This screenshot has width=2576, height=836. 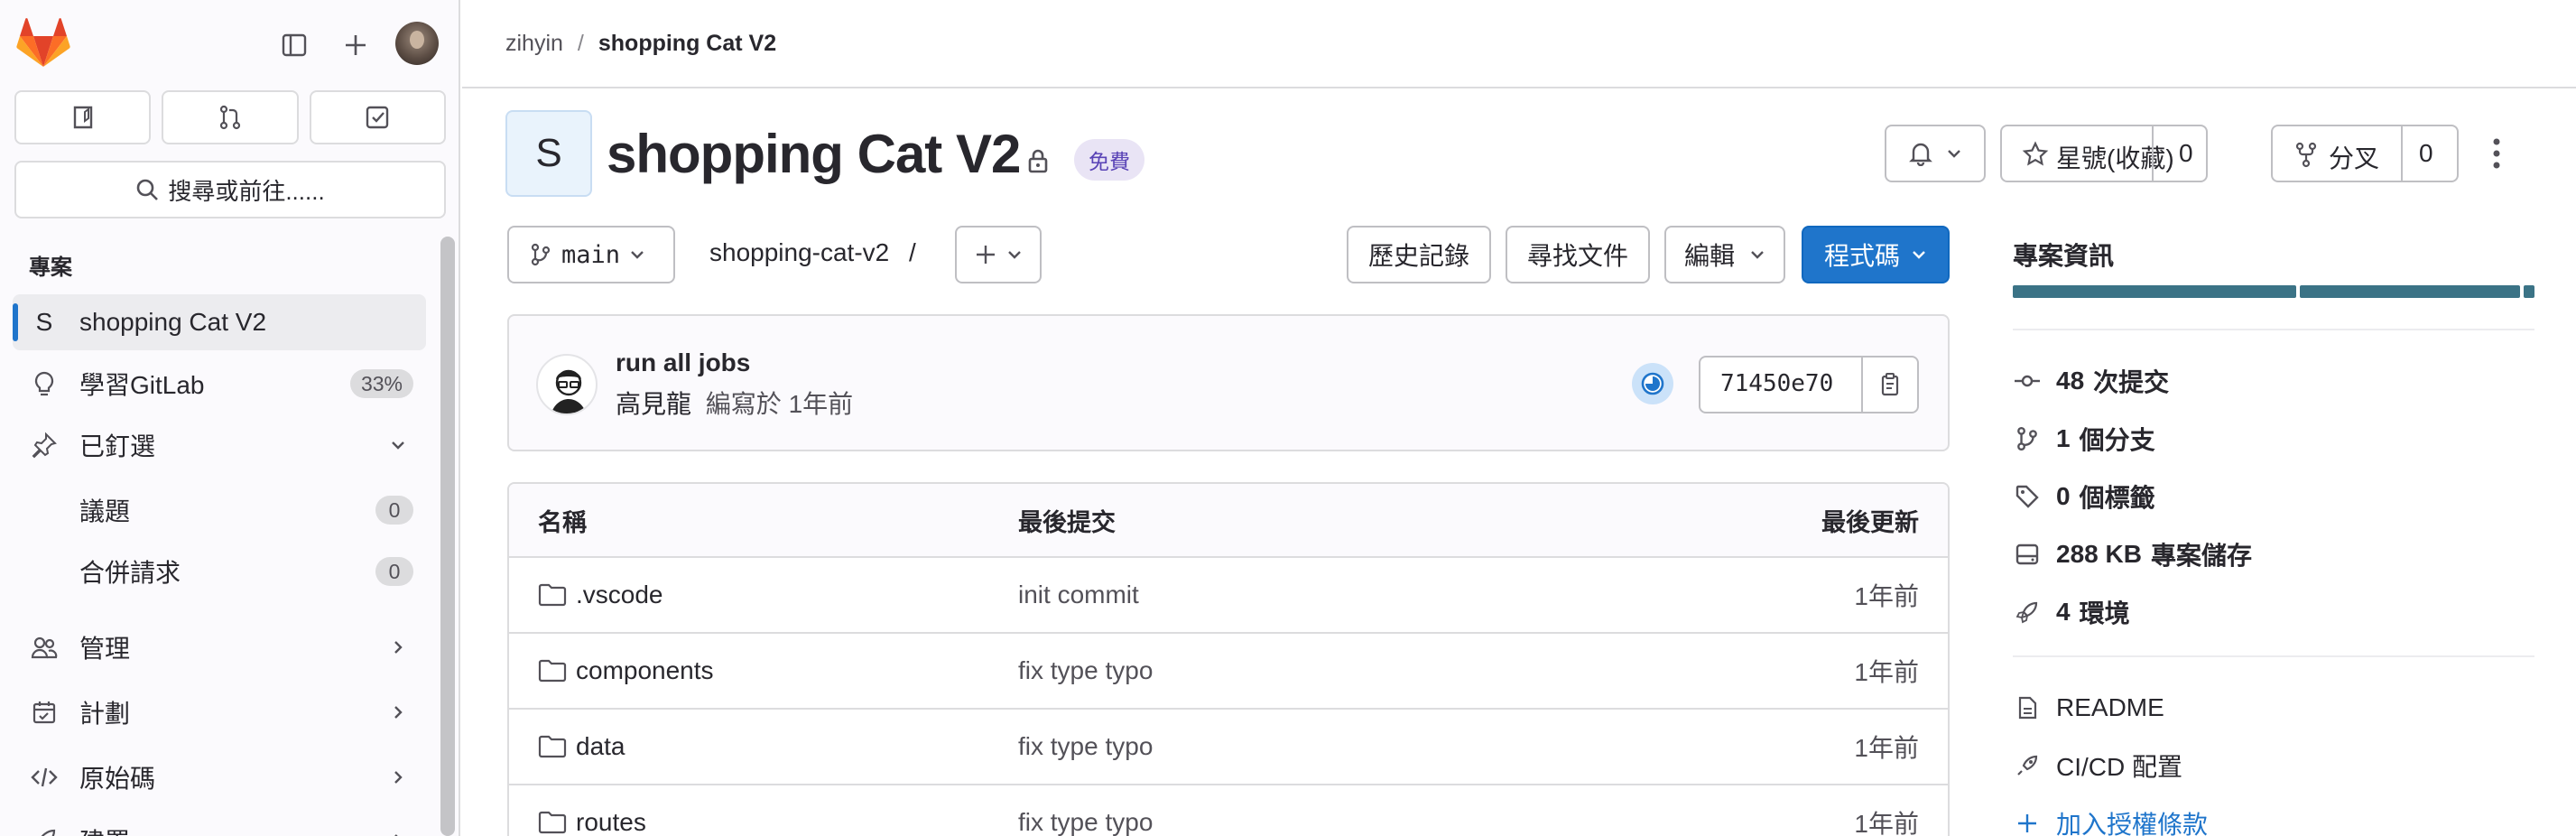 I want to click on star-button: 星號(收藏) 0, so click(x=2104, y=153).